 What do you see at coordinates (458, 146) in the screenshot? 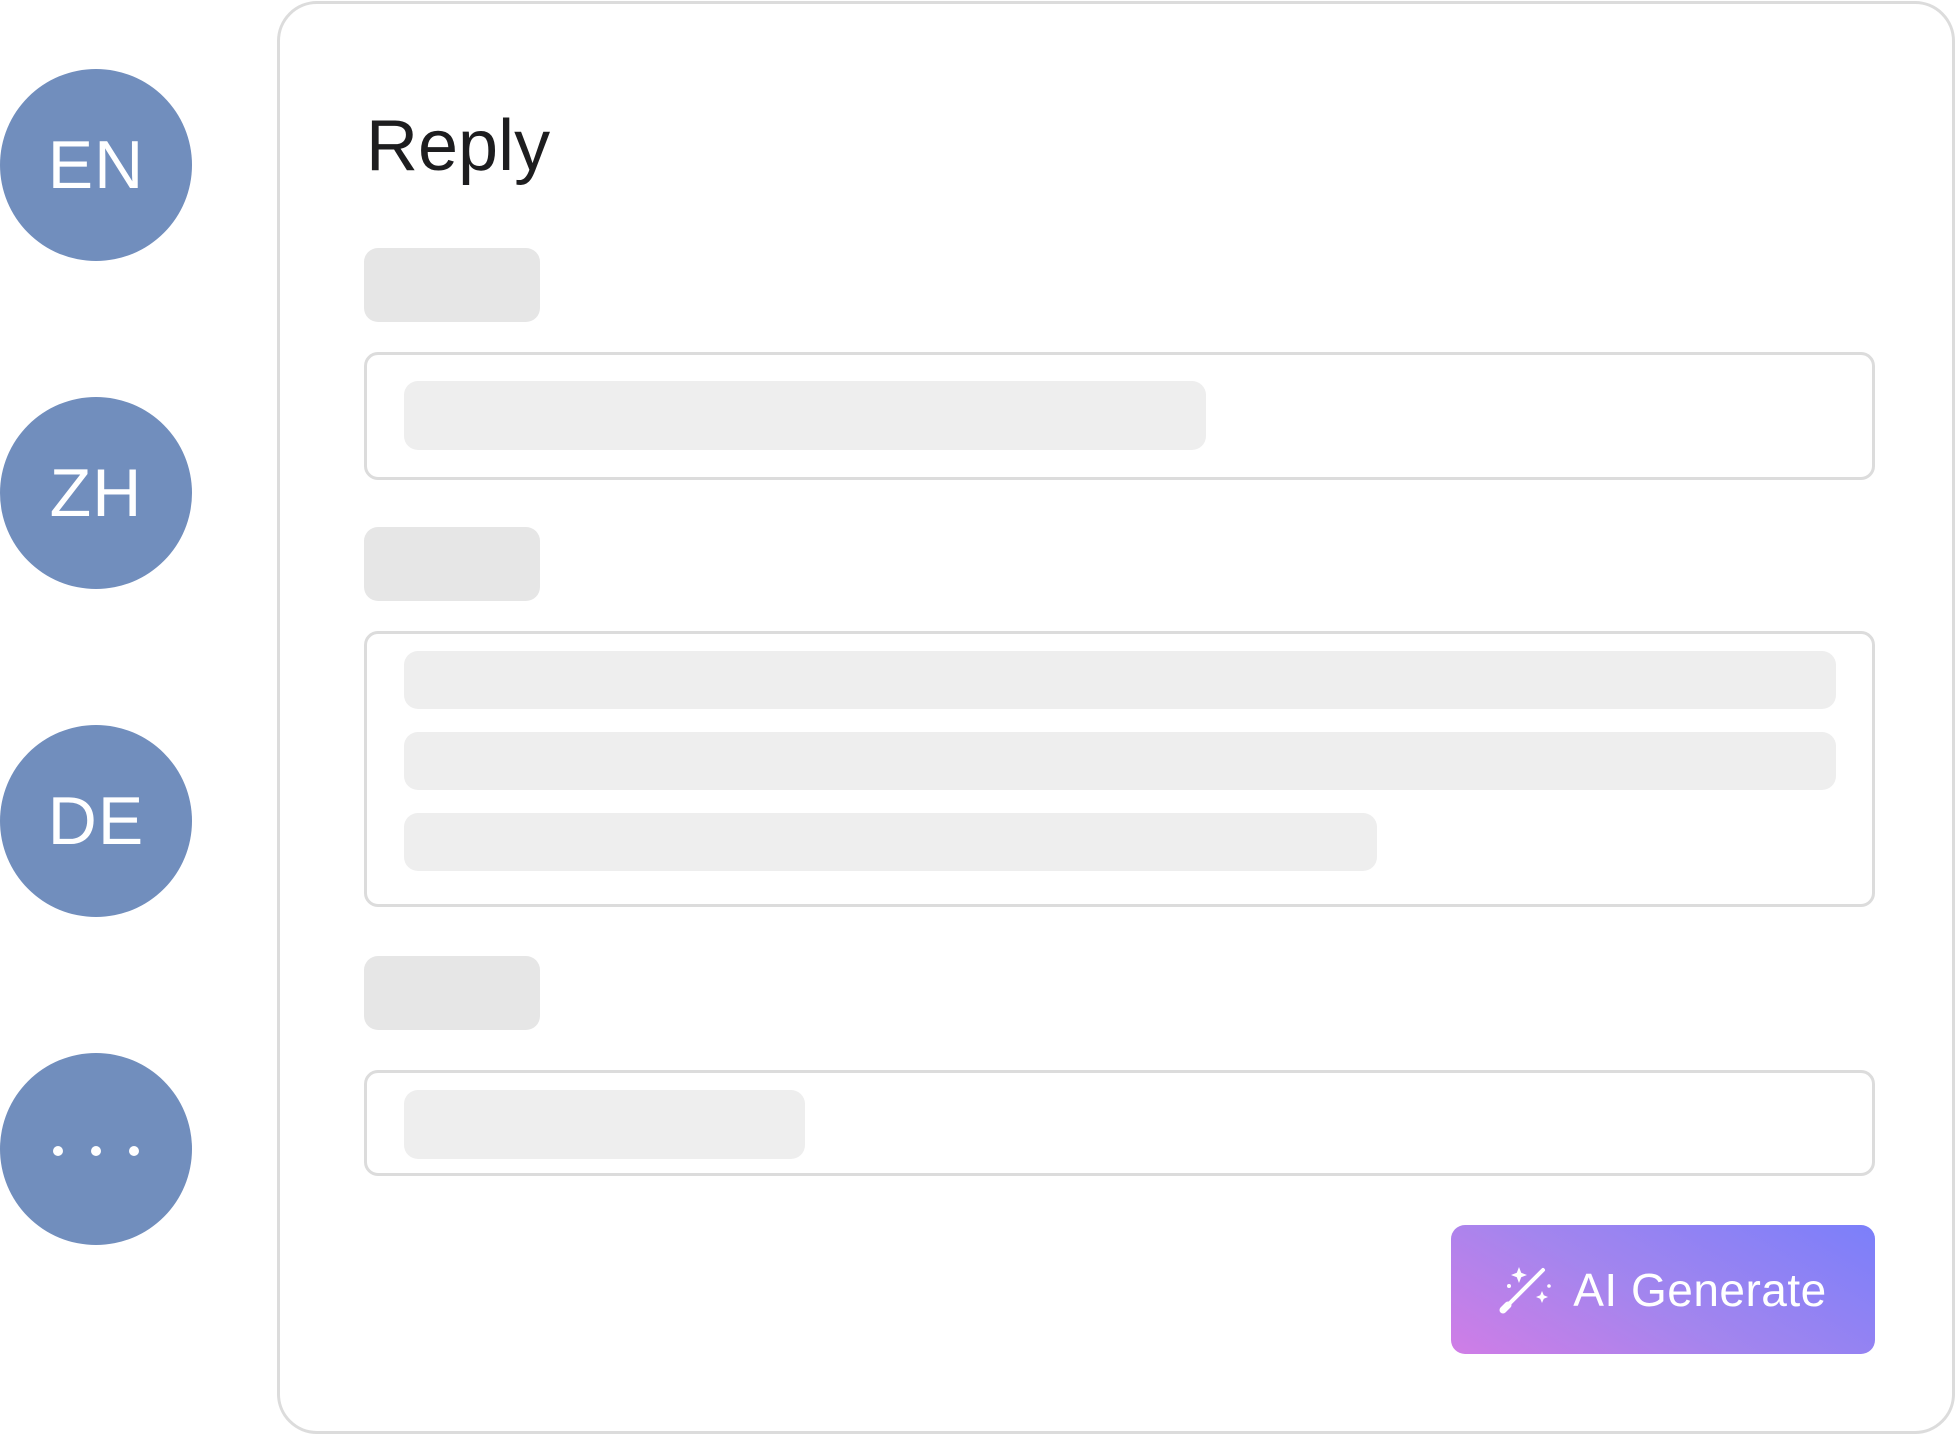
I see `reply-title: Reply` at bounding box center [458, 146].